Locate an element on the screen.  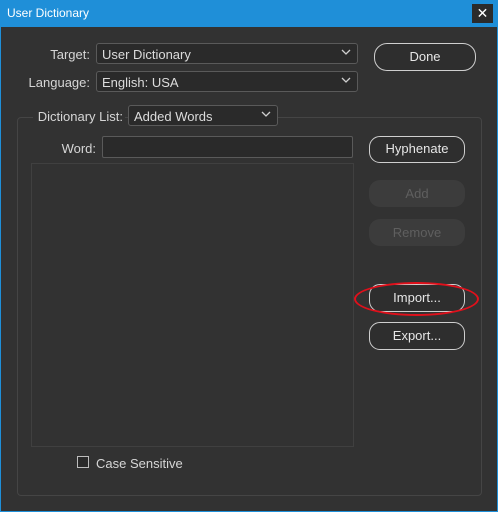
language-dropdown: English: USA is located at coordinates (227, 81).